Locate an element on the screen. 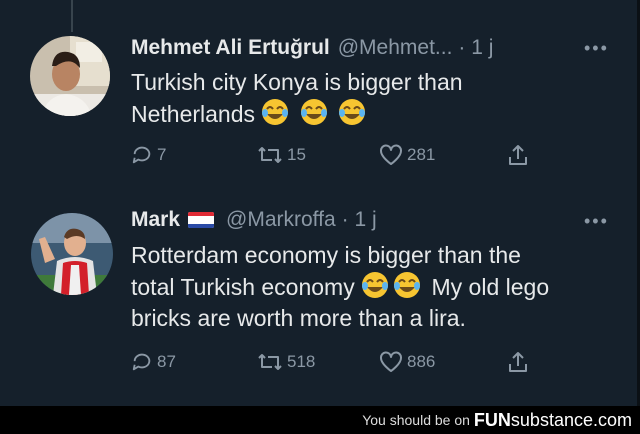  author-name: Mark is located at coordinates (155, 220).